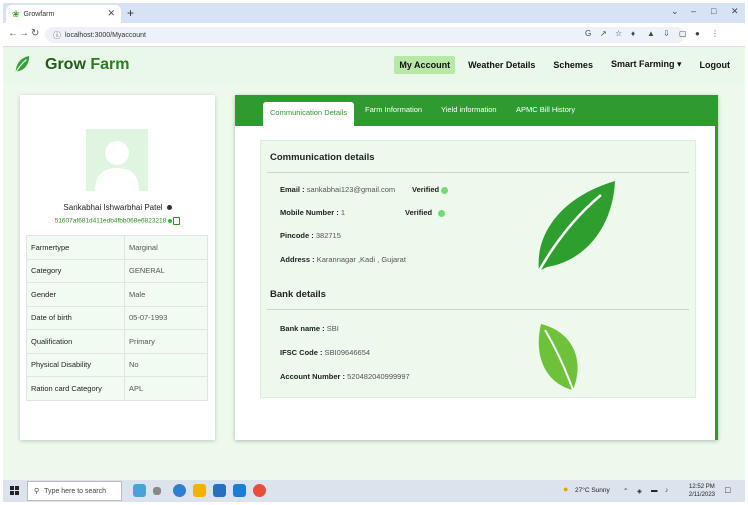  I want to click on reload-icon: ↻, so click(35, 33).